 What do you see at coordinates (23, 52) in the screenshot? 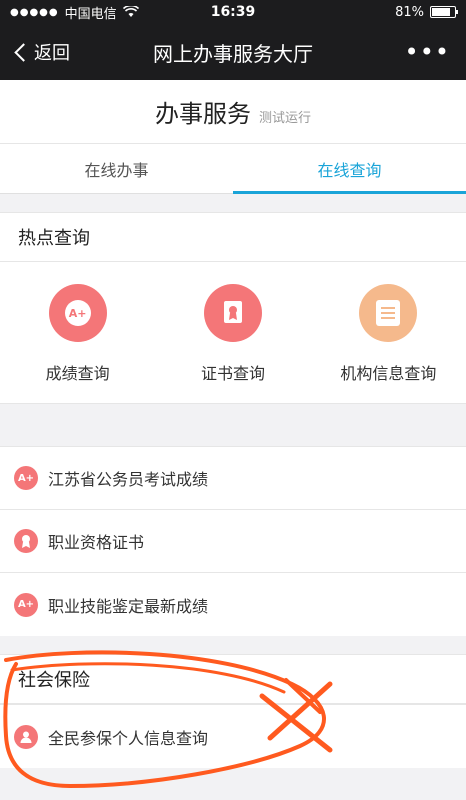
I see `chevron-left-icon` at bounding box center [23, 52].